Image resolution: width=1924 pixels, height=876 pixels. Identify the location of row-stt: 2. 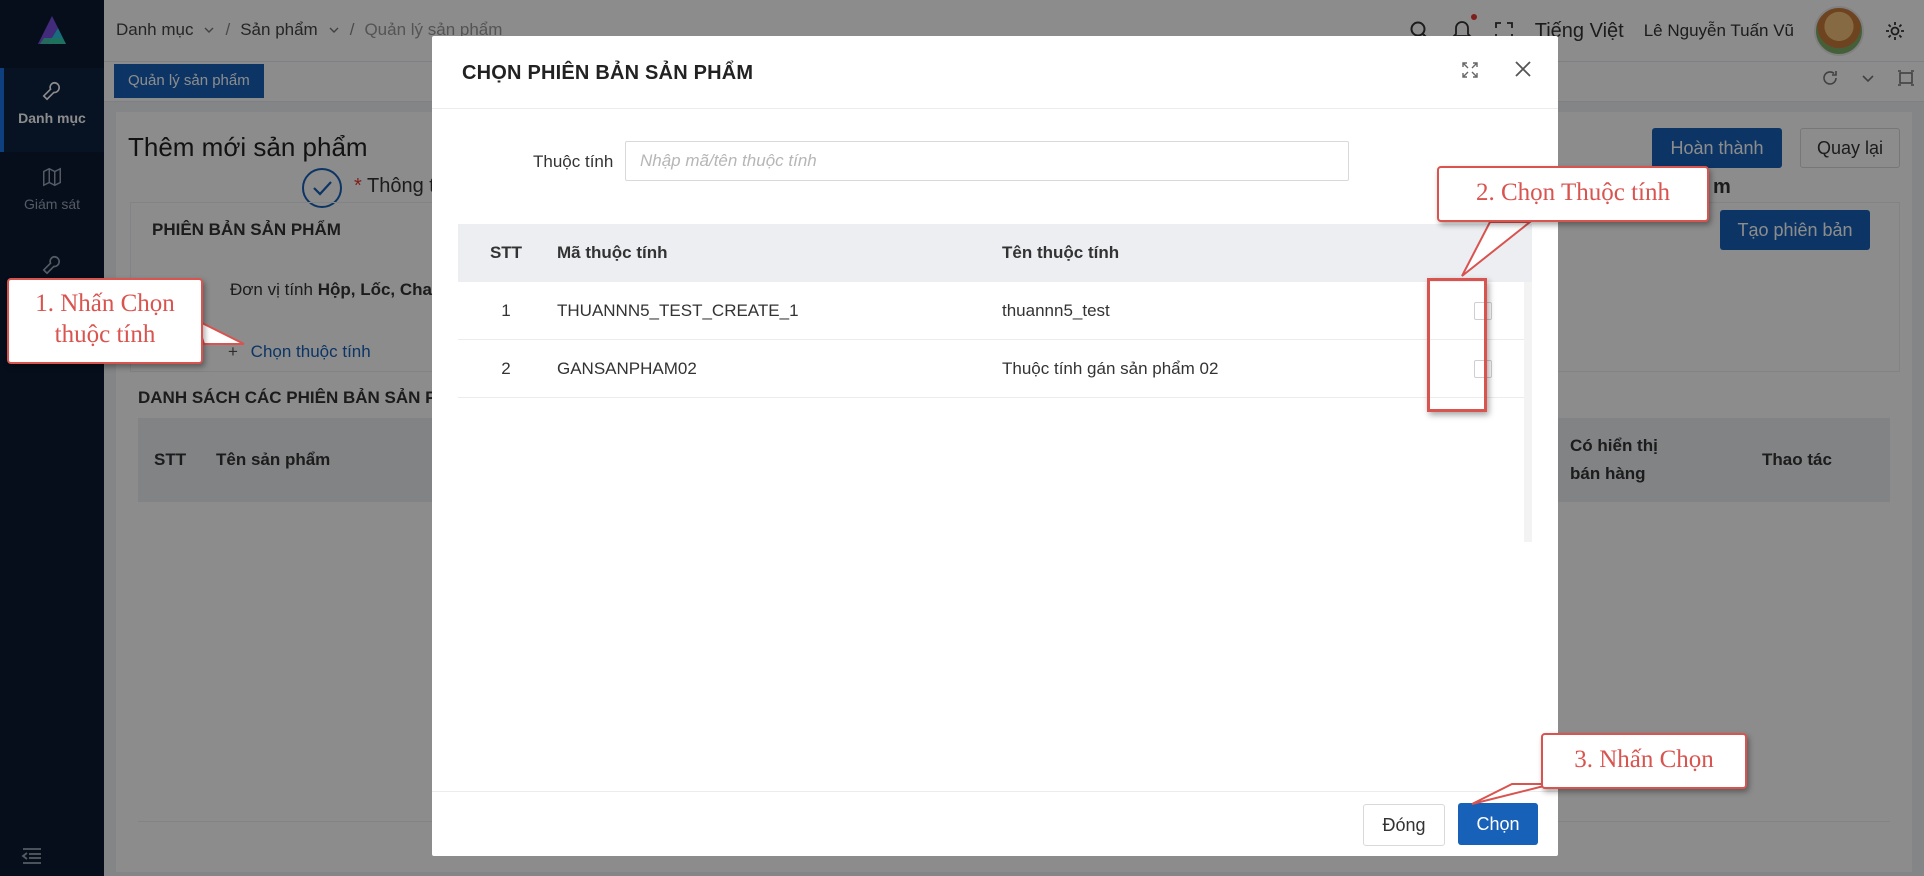
(506, 368).